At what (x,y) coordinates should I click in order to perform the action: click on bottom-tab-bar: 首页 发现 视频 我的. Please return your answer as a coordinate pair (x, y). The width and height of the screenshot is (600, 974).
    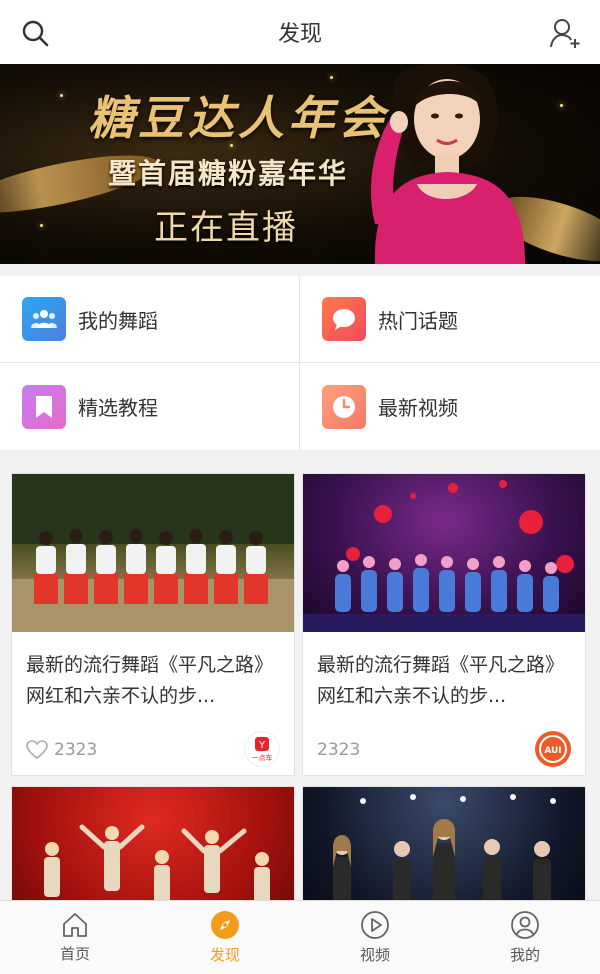
    Looking at the image, I should click on (300, 937).